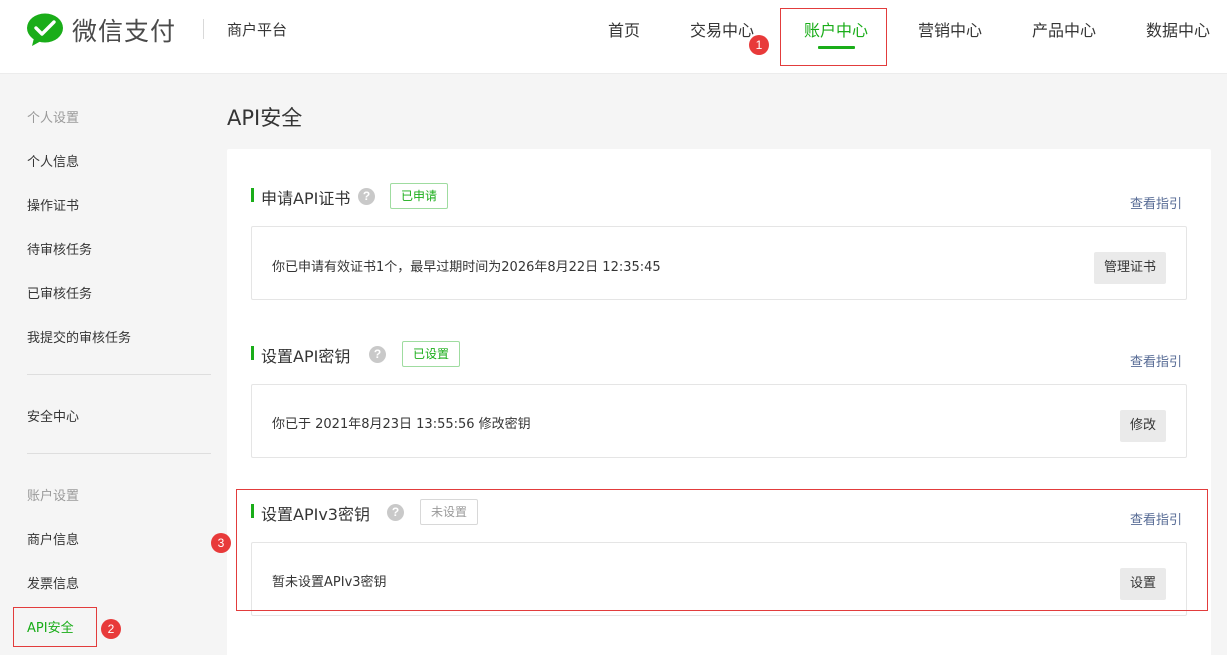 Image resolution: width=1227 pixels, height=655 pixels. I want to click on logo-divider, so click(203, 29).